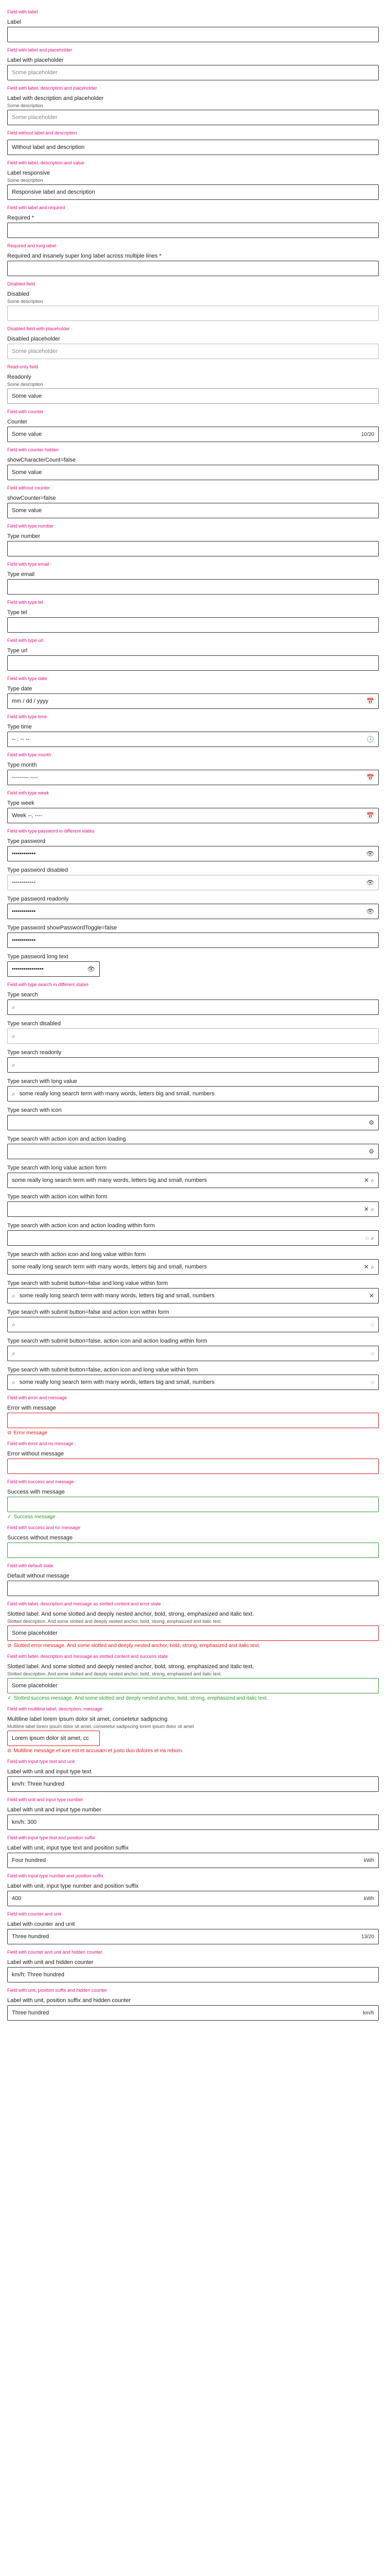 Image resolution: width=386 pixels, height=2576 pixels. Describe the element at coordinates (28, 792) in the screenshot. I see `caption: Field with type week` at that location.